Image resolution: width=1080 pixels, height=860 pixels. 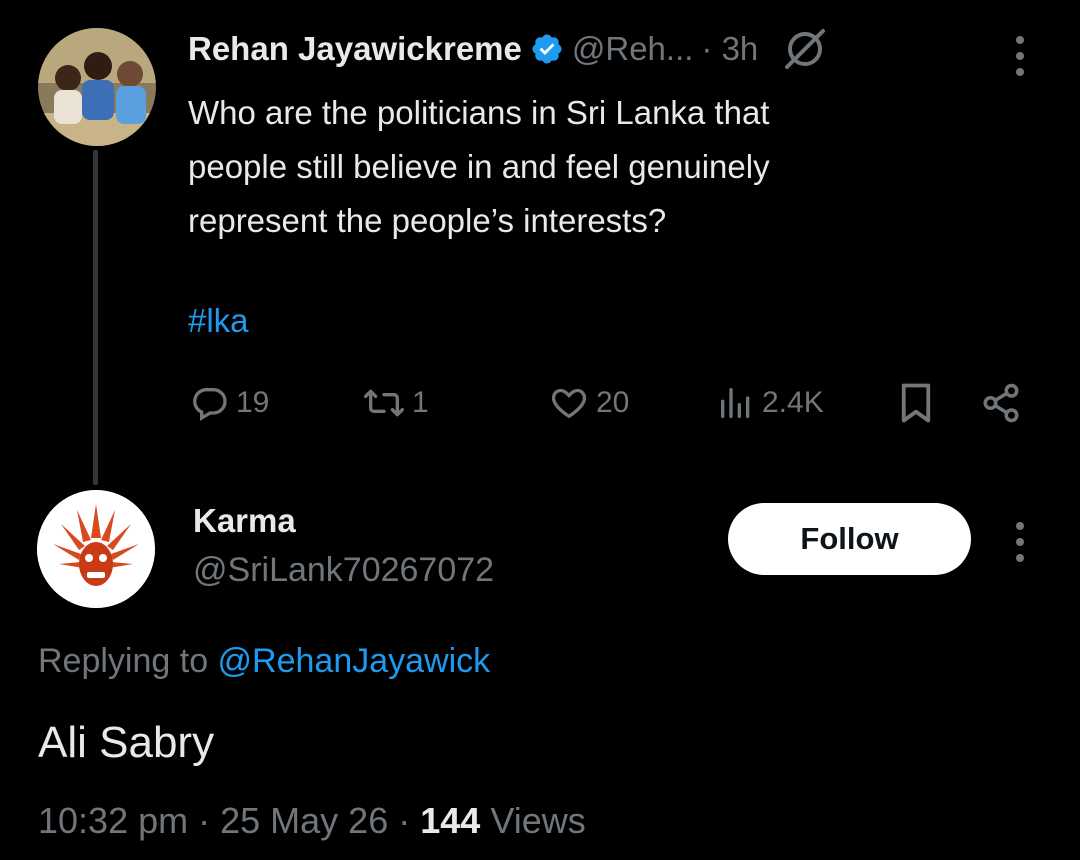 I want to click on avatar-rehan, so click(x=97, y=87).